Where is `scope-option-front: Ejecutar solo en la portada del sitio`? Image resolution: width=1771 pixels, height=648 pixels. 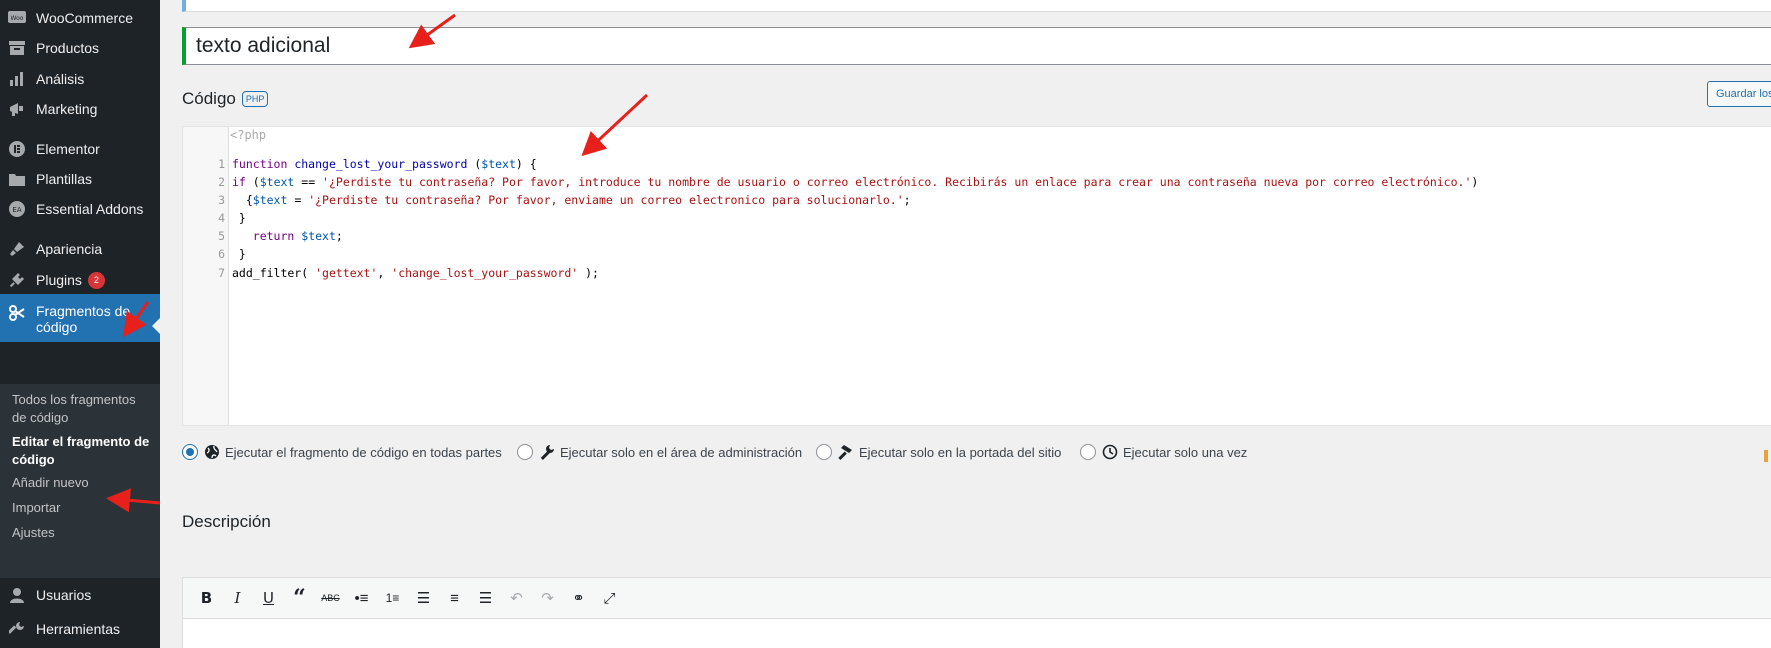 scope-option-front: Ejecutar solo en la portada del sitio is located at coordinates (938, 452).